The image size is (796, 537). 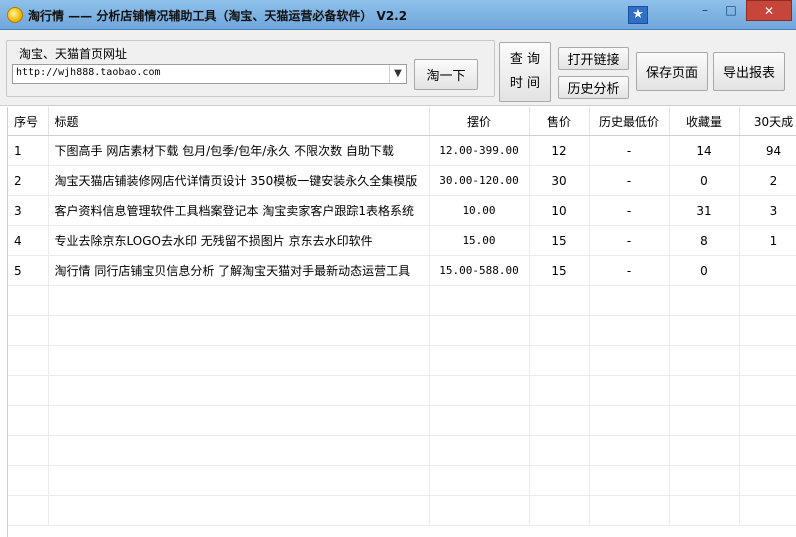 What do you see at coordinates (239, 150) in the screenshot?
I see `cell-title: 下图高手 网店素材下载 包月/包季/包年/永久 不限次数 自助下载` at bounding box center [239, 150].